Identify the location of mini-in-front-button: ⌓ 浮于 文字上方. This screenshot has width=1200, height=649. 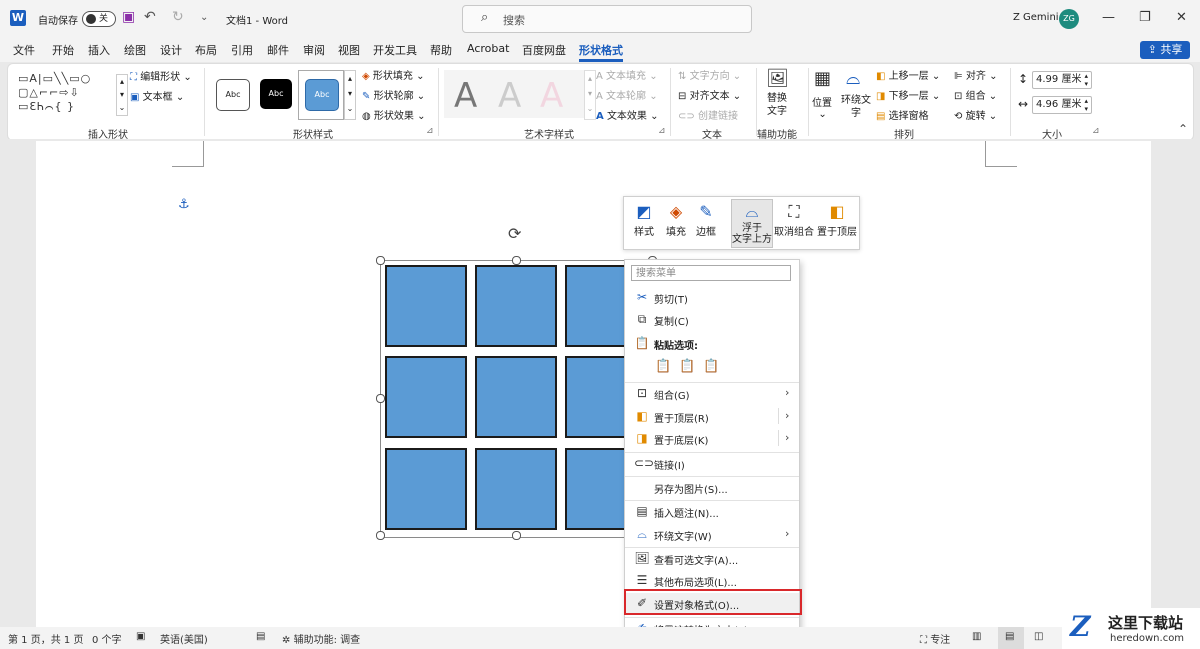
(752, 223).